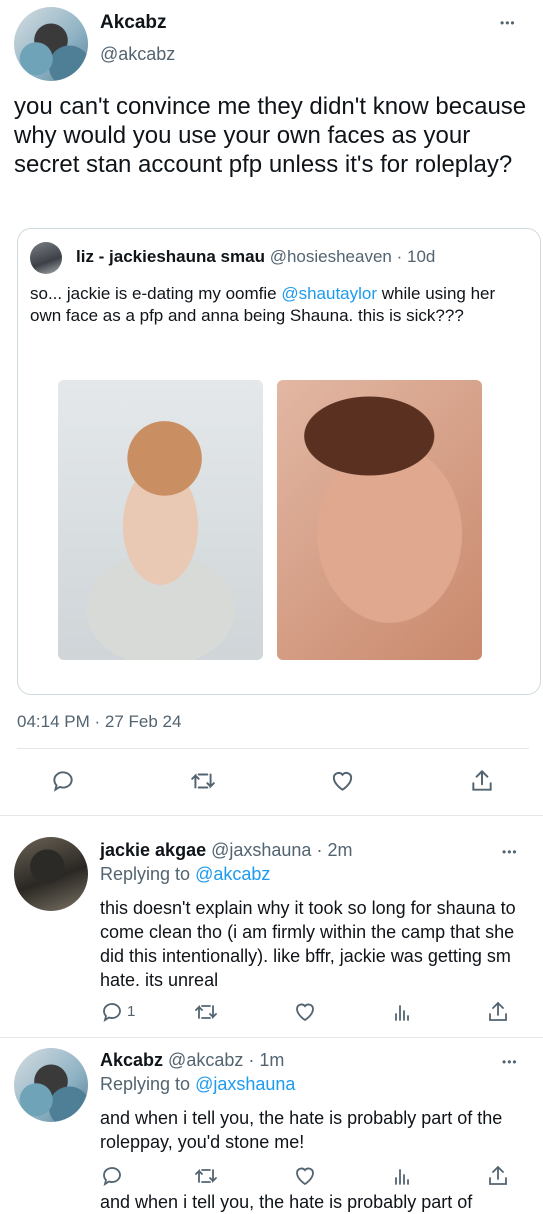  Describe the element at coordinates (153, 850) in the screenshot. I see `author-name: jackie akgae` at that location.